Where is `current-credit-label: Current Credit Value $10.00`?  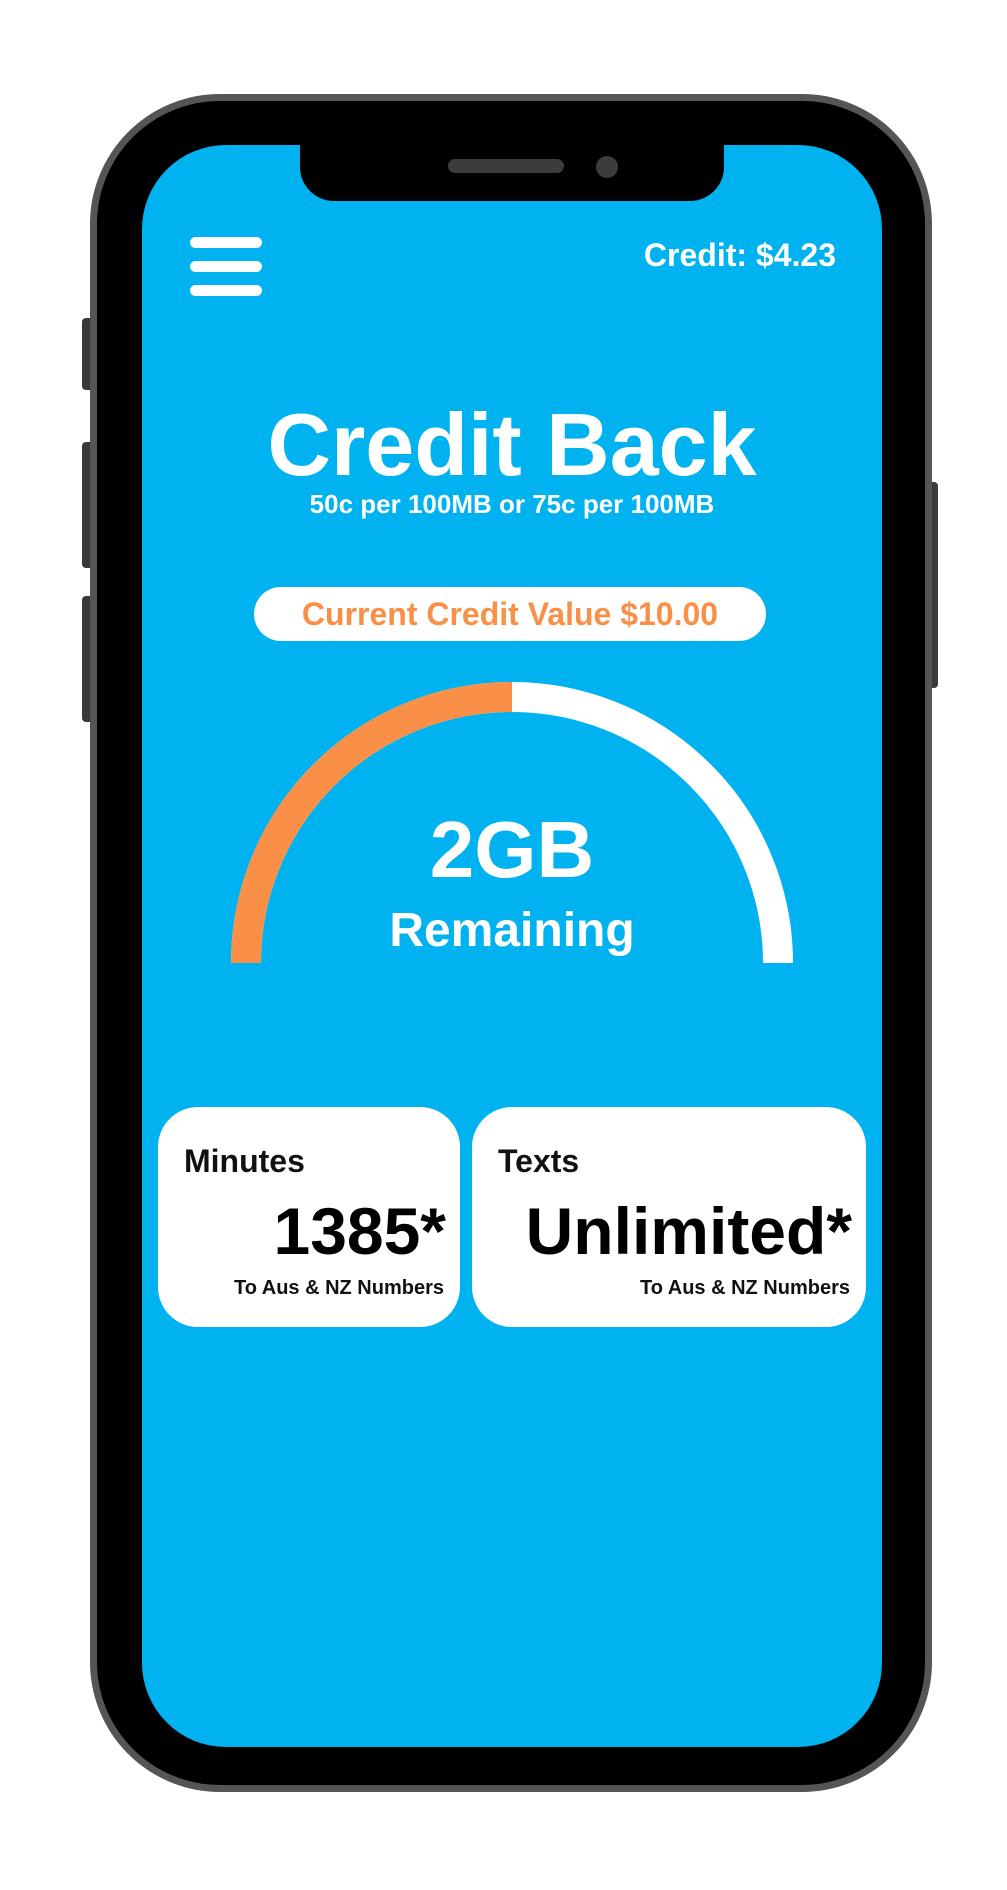
current-credit-label: Current Credit Value $10.00 is located at coordinates (510, 613).